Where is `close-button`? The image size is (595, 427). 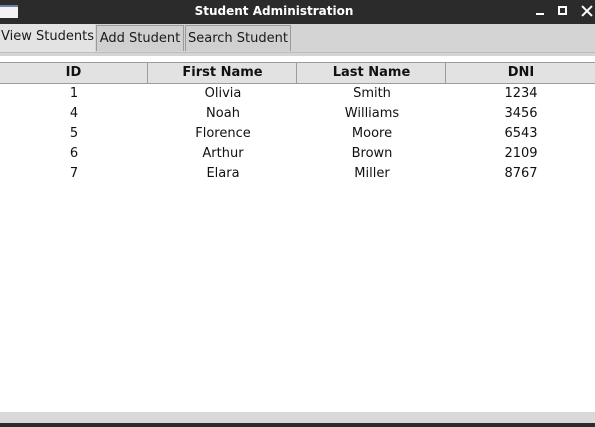 close-button is located at coordinates (586, 11).